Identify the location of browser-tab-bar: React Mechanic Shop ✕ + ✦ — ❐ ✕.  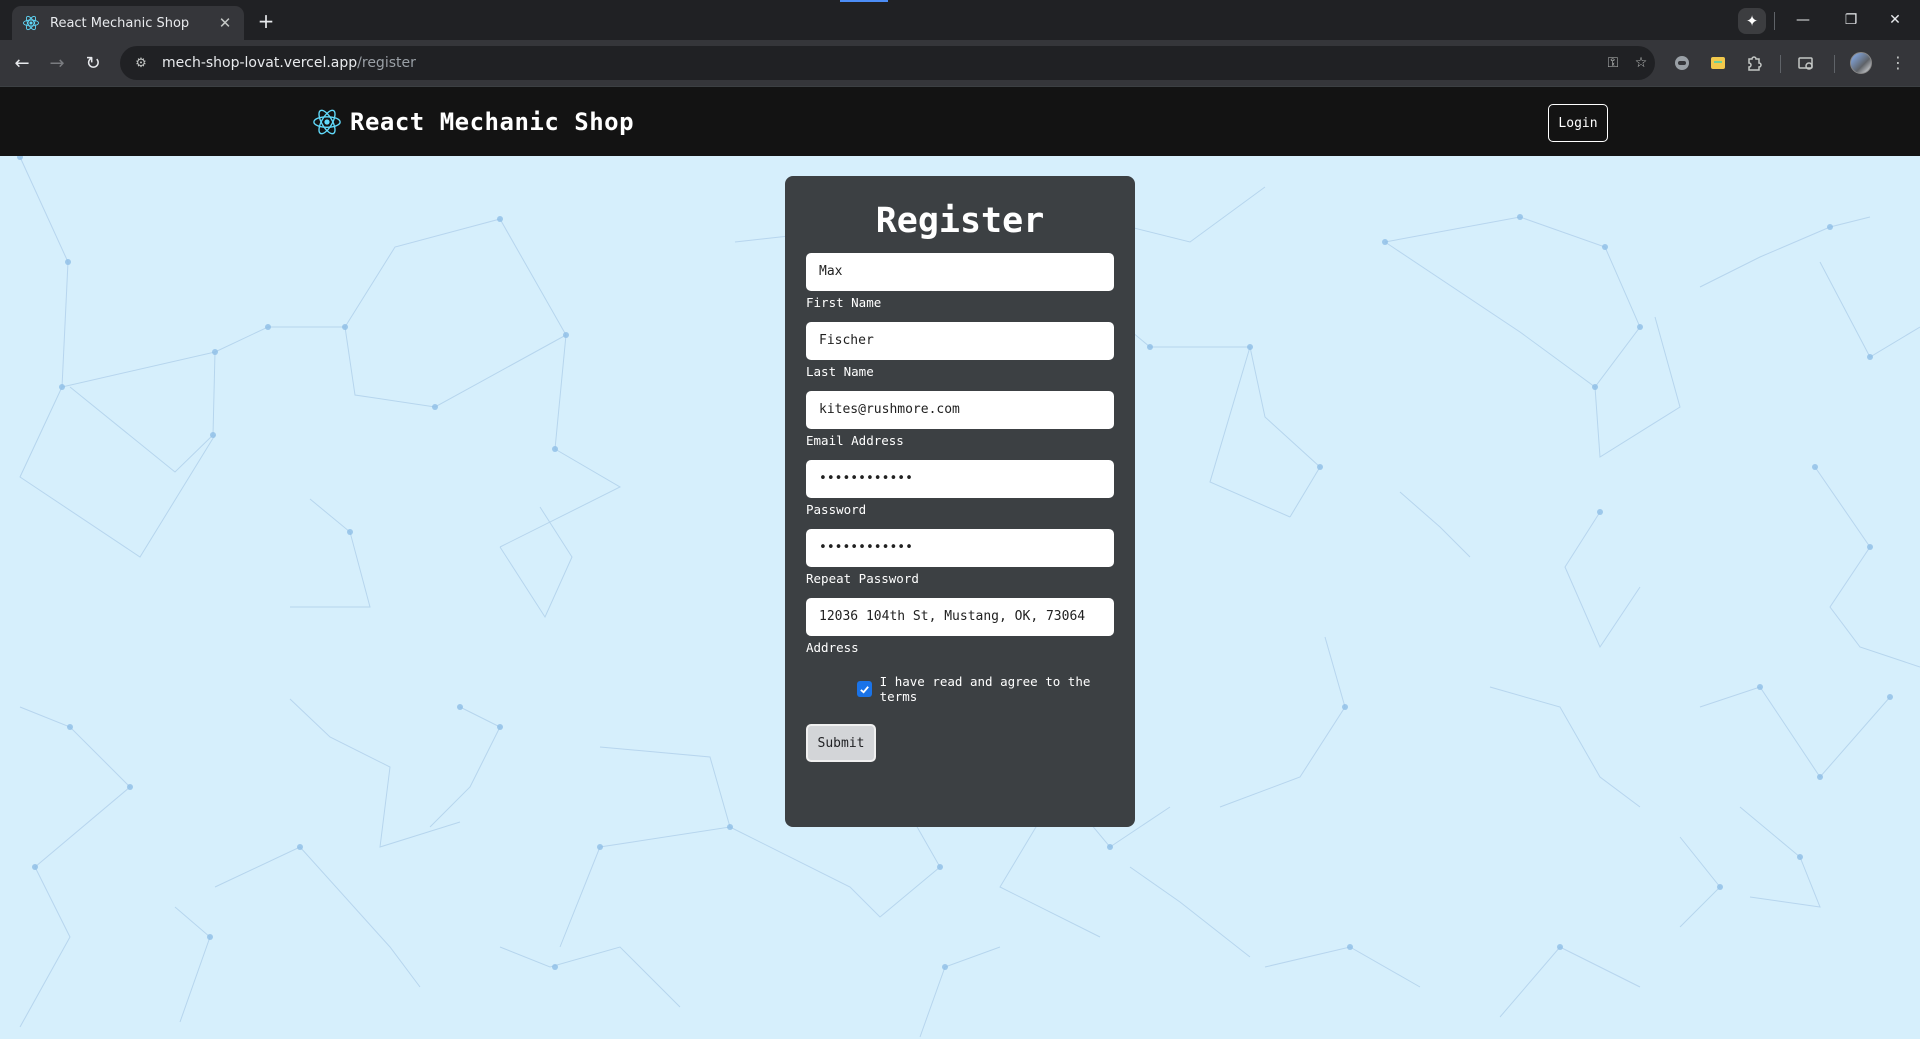
(960, 20).